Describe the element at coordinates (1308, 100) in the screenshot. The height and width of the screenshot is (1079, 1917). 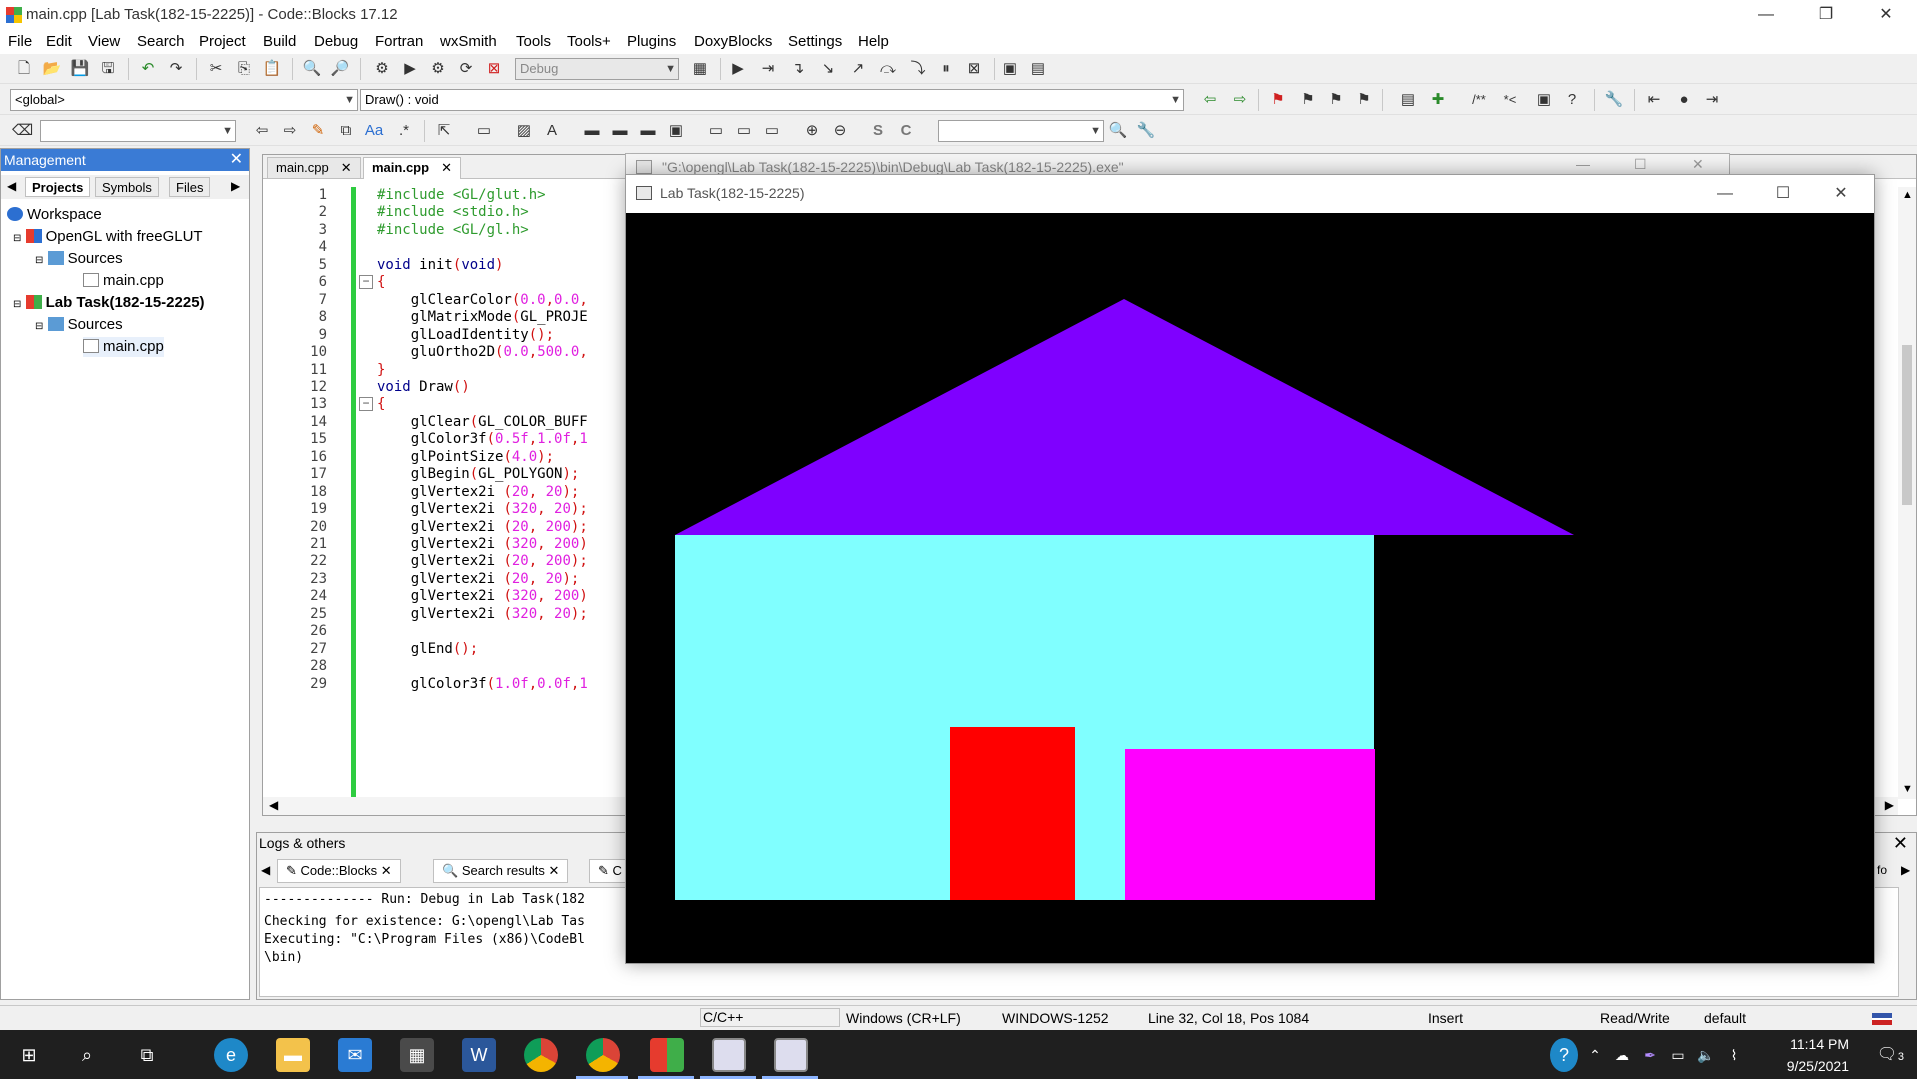
I see `prev-bookmark-icon: ⚑` at that location.